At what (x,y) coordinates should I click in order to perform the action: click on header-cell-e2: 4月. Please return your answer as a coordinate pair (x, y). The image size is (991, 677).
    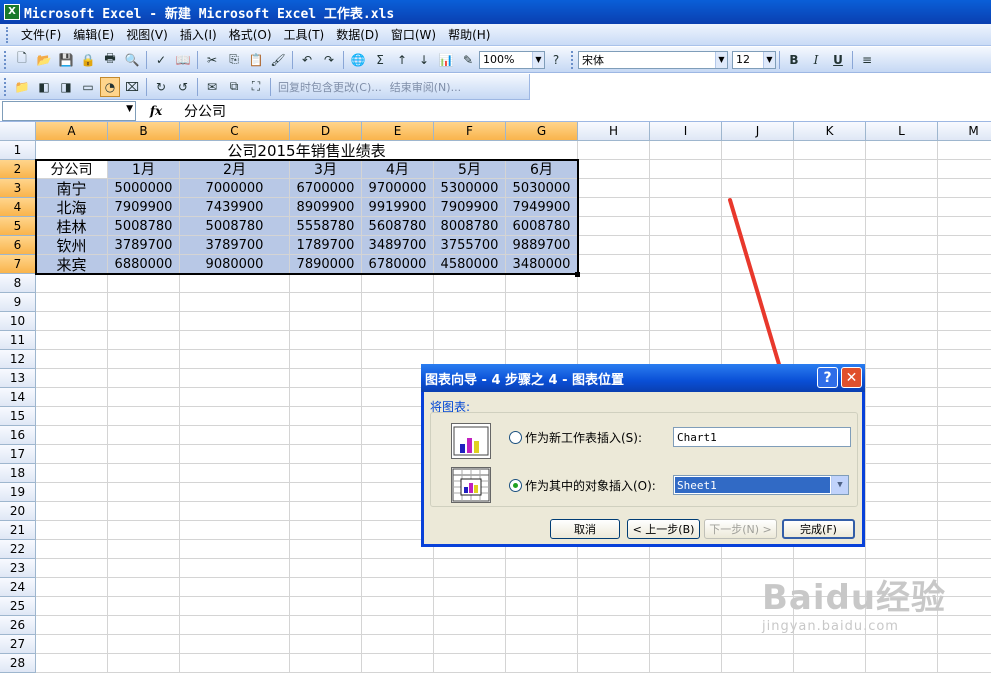
    Looking at the image, I should click on (398, 169).